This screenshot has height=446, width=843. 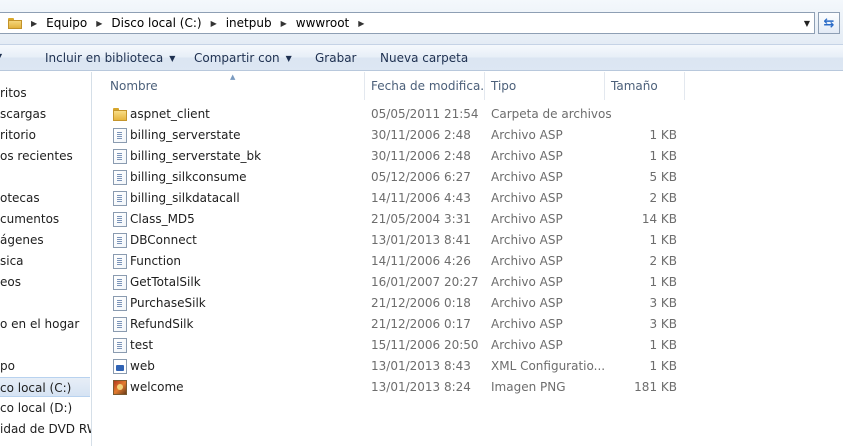 I want to click on nav-item: scargas, so click(x=23, y=114).